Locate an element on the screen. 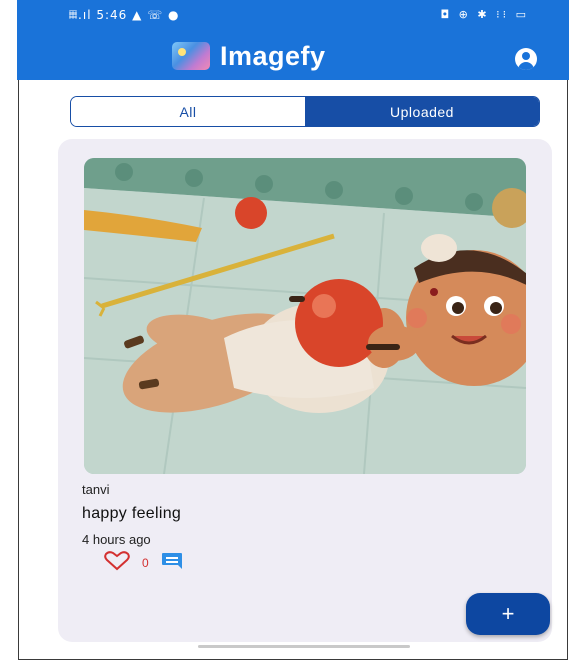 This screenshot has height=668, width=581. post-caption: happy feeling is located at coordinates (132, 513).